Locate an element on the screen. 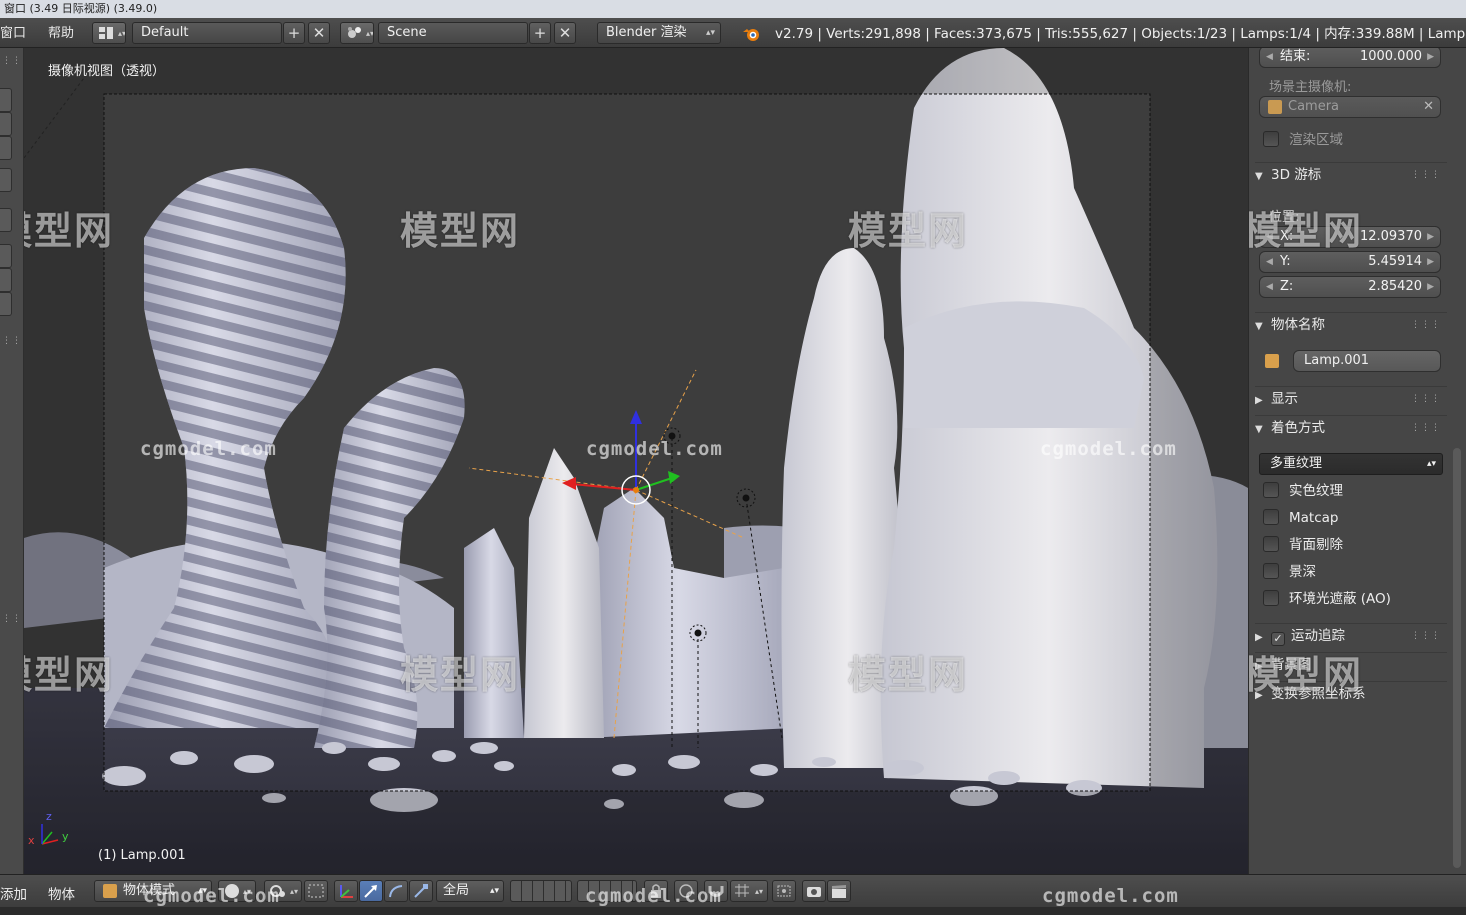  section-3d-cursor: ▼ 3D 游标 ⋮⋮⋮ is located at coordinates (1351, 174).